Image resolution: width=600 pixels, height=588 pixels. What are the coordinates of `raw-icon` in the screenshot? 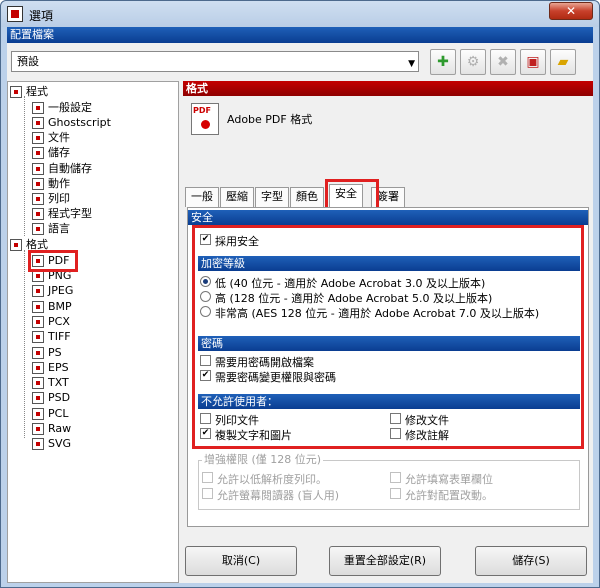 It's located at (38, 429).